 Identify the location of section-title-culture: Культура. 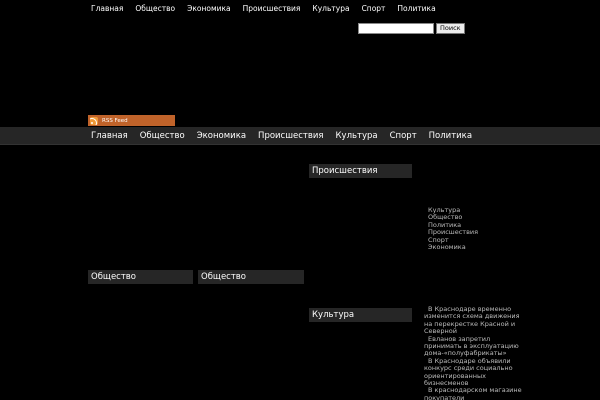
(360, 315).